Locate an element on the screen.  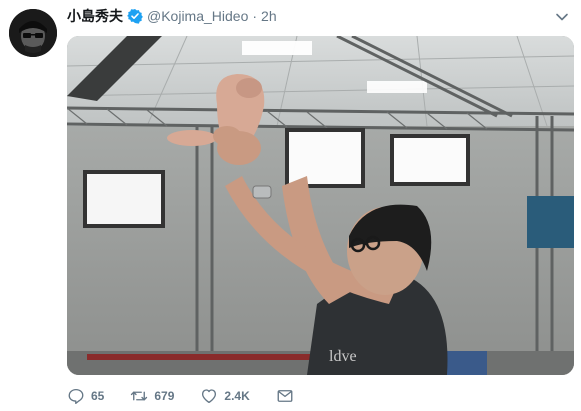
avatar-image is located at coordinates (33, 33).